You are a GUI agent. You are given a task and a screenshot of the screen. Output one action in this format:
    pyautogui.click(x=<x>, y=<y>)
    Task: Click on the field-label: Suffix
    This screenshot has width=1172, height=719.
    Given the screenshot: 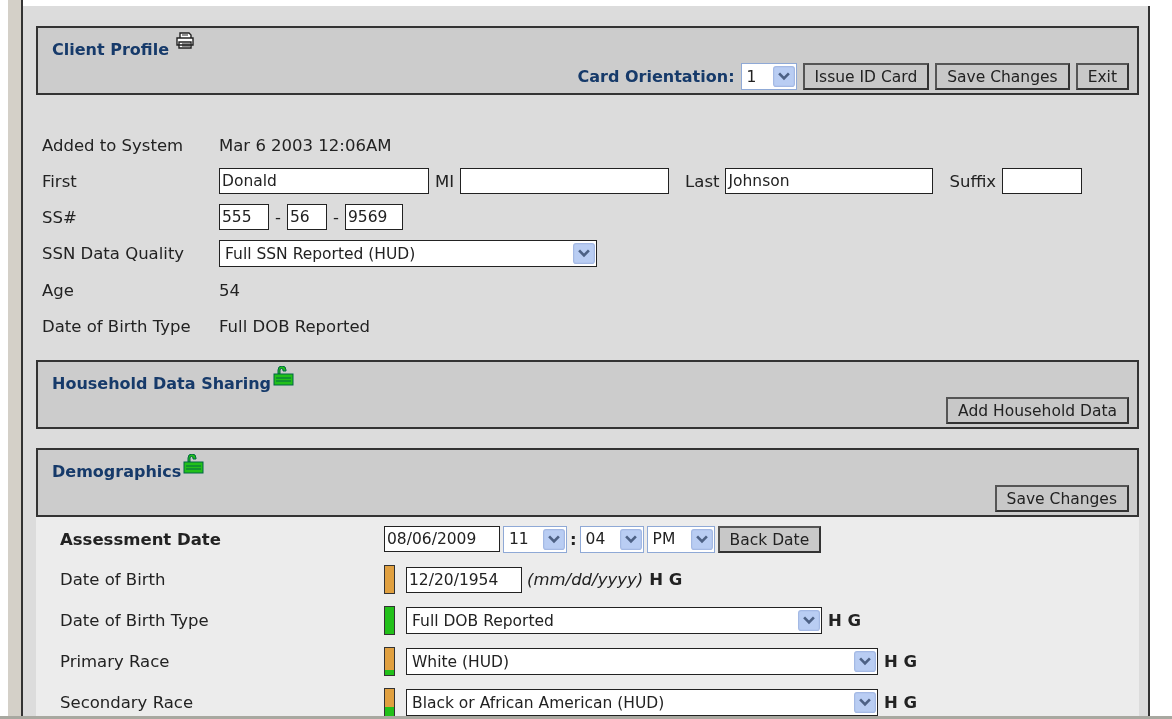 What is the action you would take?
    pyautogui.click(x=973, y=181)
    